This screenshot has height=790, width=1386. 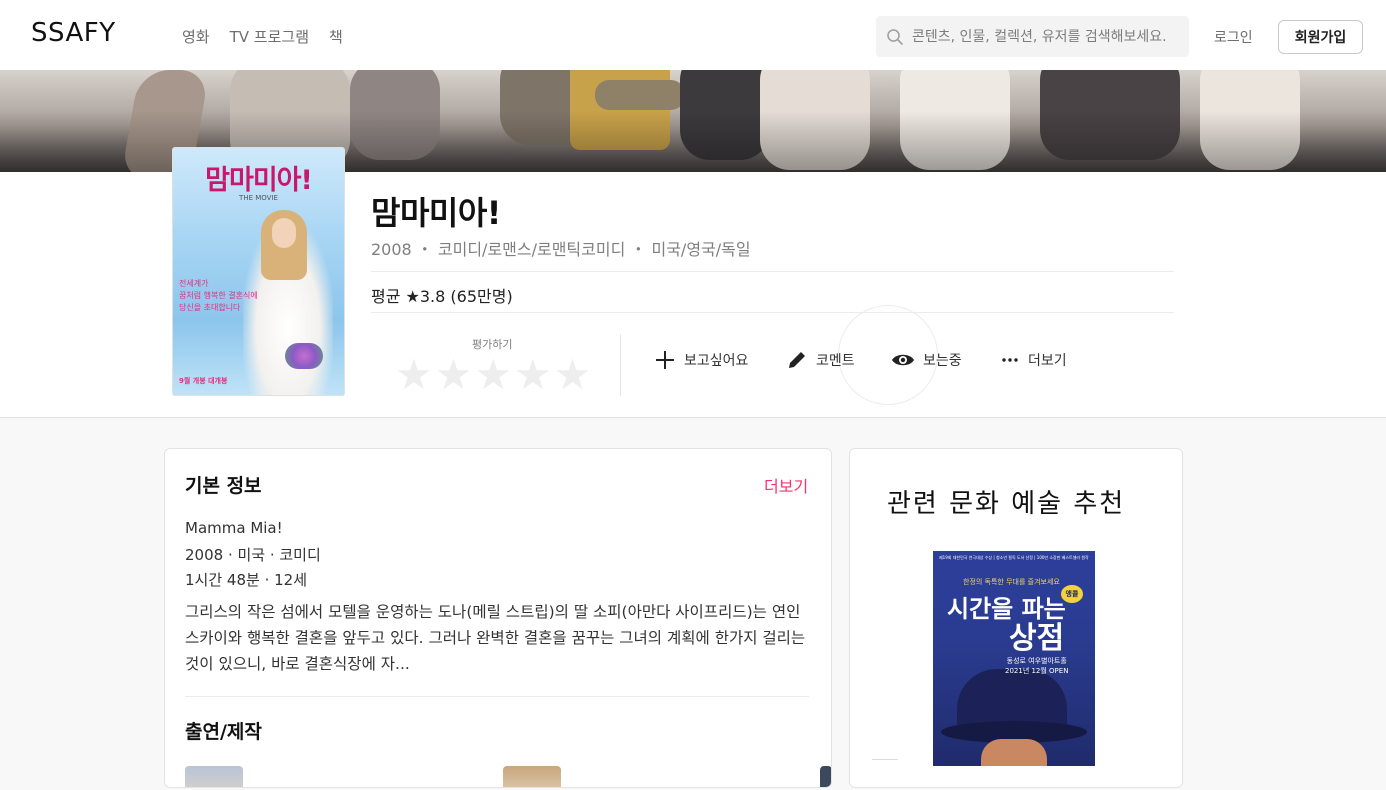 I want to click on comment-label: 코멘트, so click(x=835, y=361).